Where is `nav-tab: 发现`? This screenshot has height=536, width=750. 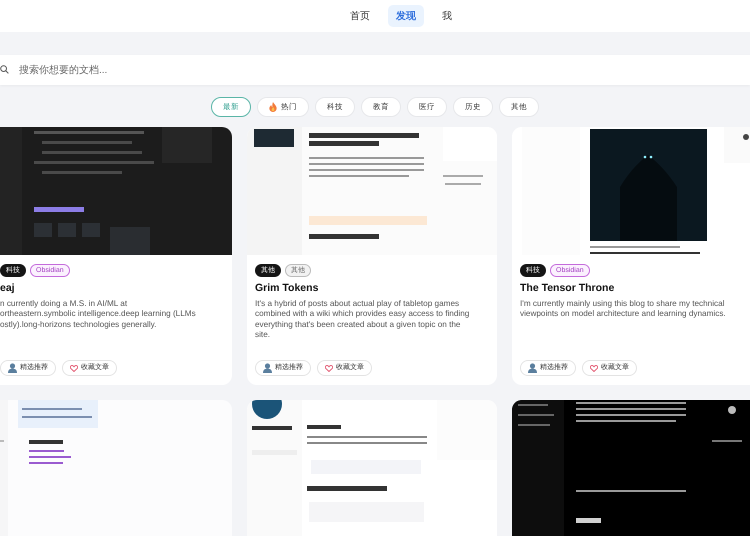
nav-tab: 发现 is located at coordinates (406, 16).